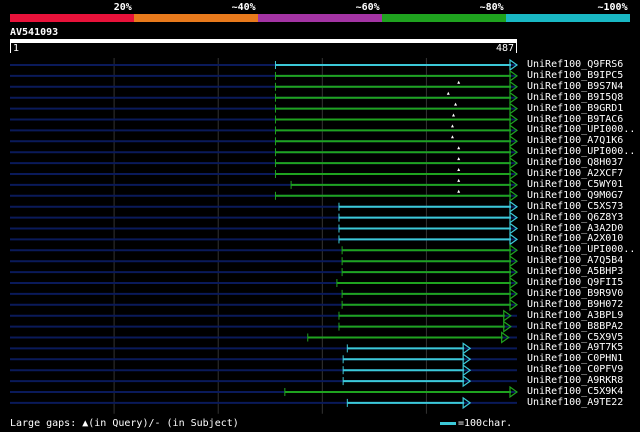 Image resolution: width=640 pixels, height=432 pixels. Describe the element at coordinates (575, 75) in the screenshot. I see `subject-label: UniRef100_B9IPC5` at that location.